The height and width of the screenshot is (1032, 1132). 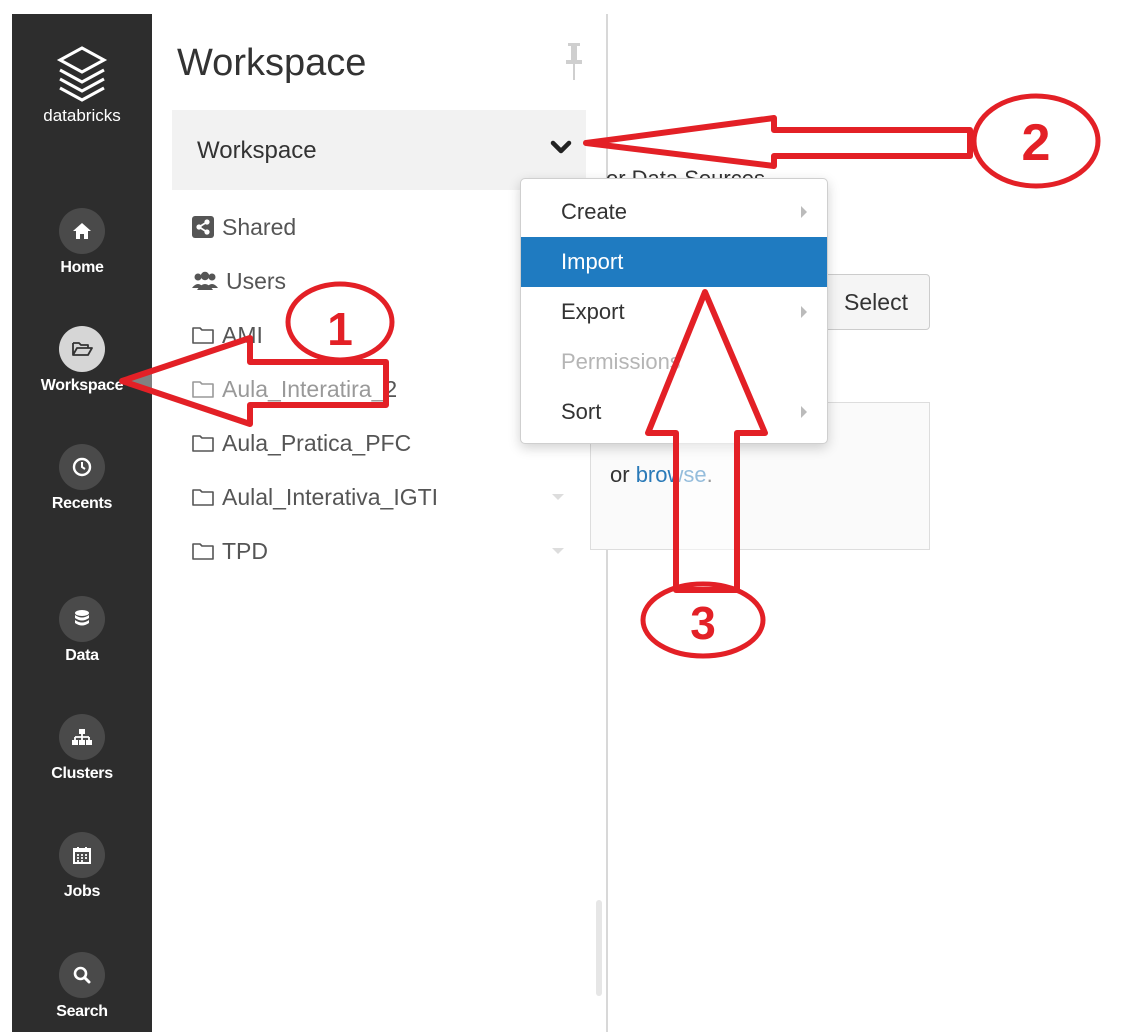 What do you see at coordinates (561, 148) in the screenshot?
I see `chevron-down-icon` at bounding box center [561, 148].